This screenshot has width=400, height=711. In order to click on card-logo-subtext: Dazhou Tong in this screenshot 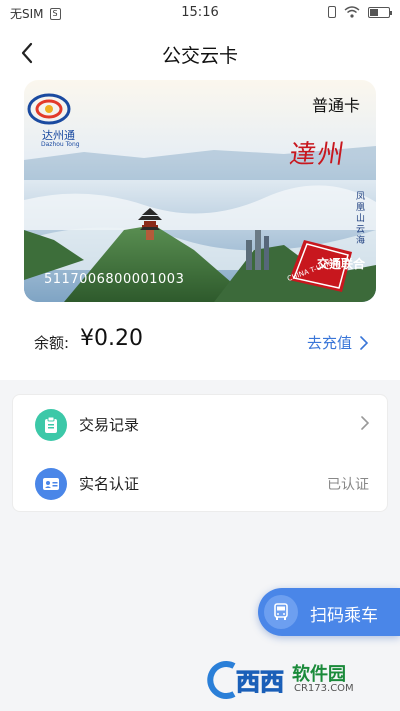, I will do `click(60, 144)`.